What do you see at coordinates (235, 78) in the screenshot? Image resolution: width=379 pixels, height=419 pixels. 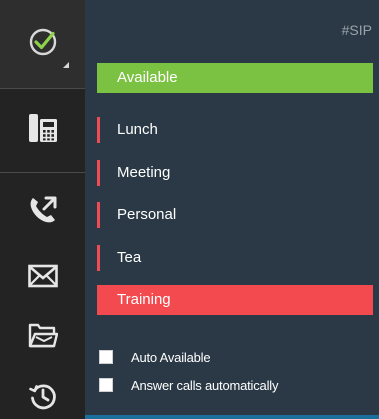 I see `status-available: Available` at bounding box center [235, 78].